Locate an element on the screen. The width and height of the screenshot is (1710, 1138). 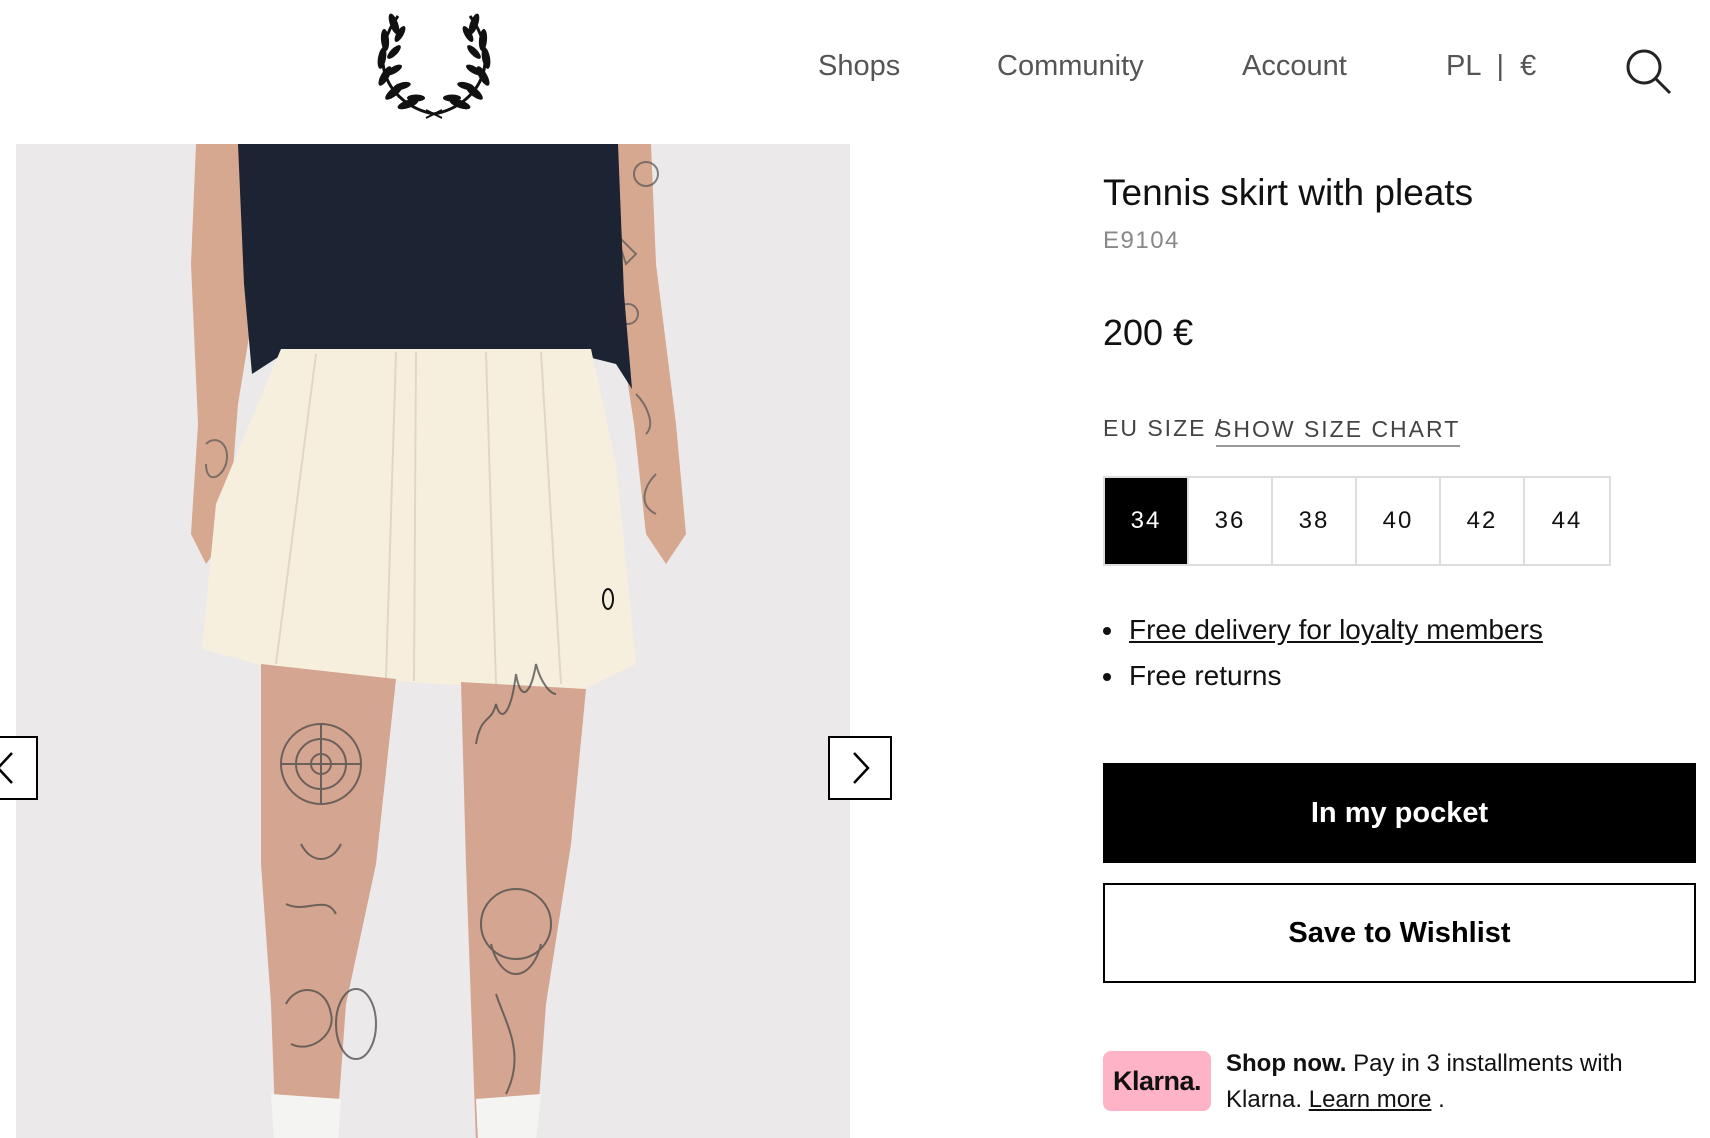
locale-currency-selector: PL | € is located at coordinates (1491, 66).